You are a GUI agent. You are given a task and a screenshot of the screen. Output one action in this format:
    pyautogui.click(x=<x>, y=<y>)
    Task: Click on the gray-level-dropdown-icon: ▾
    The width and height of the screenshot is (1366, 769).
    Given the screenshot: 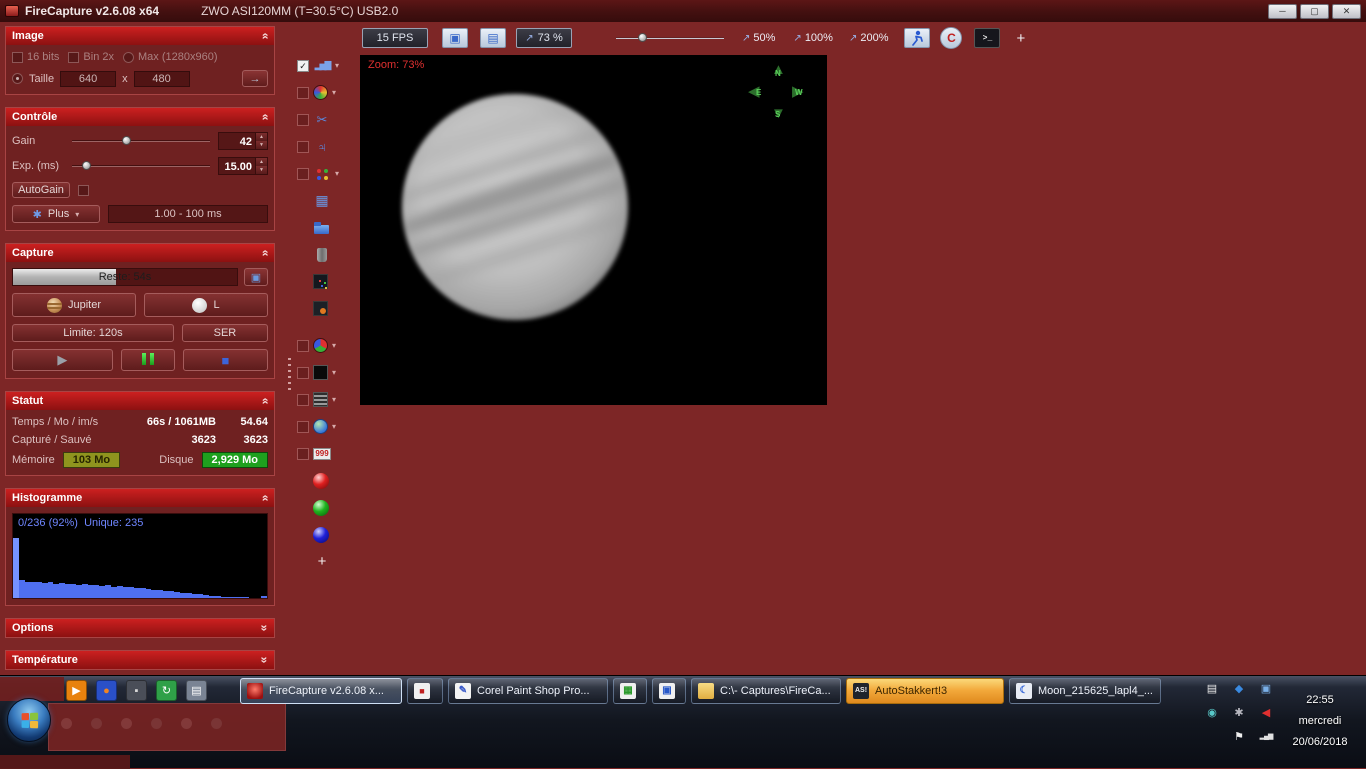 What is the action you would take?
    pyautogui.click(x=334, y=399)
    